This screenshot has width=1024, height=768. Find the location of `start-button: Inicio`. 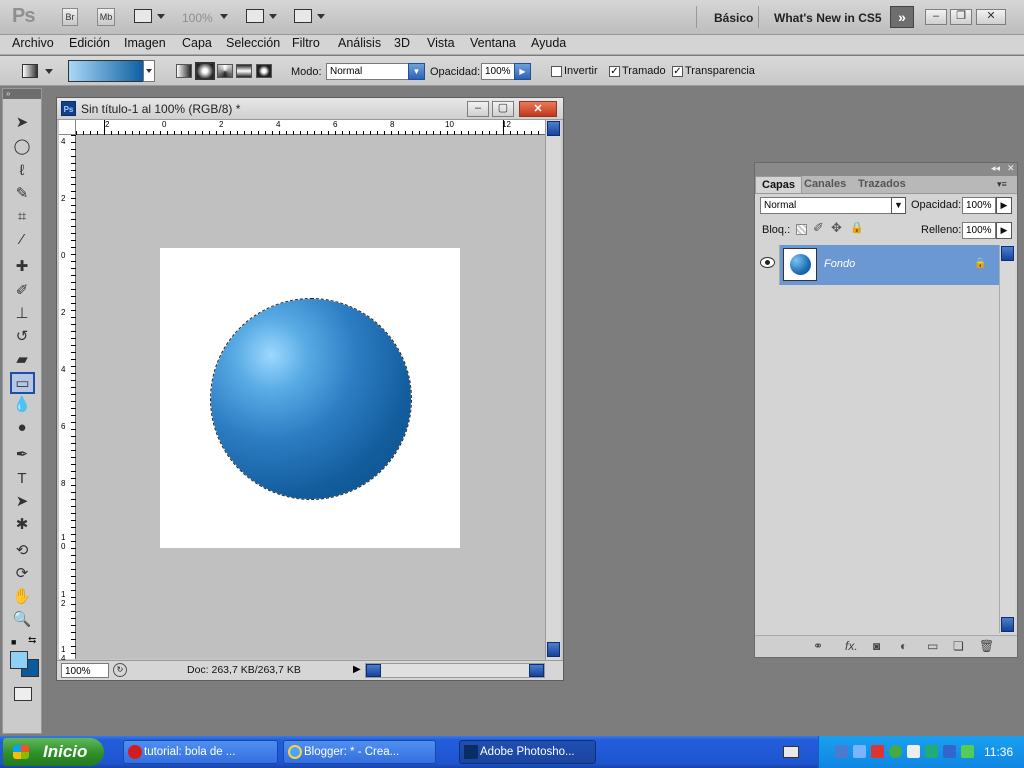

start-button: Inicio is located at coordinates (53, 752).